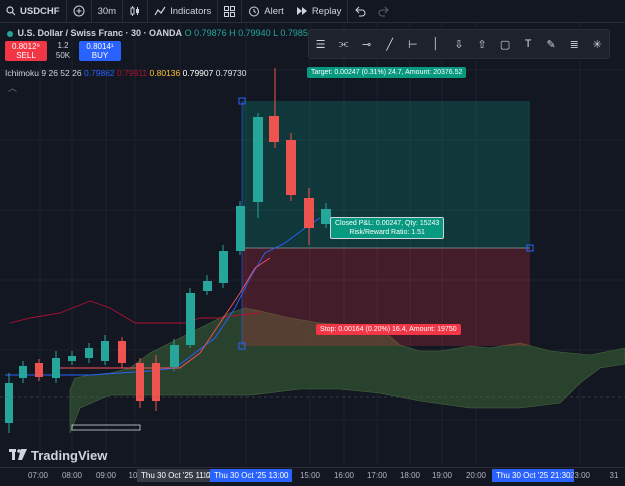  What do you see at coordinates (43, 73) in the screenshot?
I see `ichimoku-name: Ichimoku 9 26 52 26` at bounding box center [43, 73].